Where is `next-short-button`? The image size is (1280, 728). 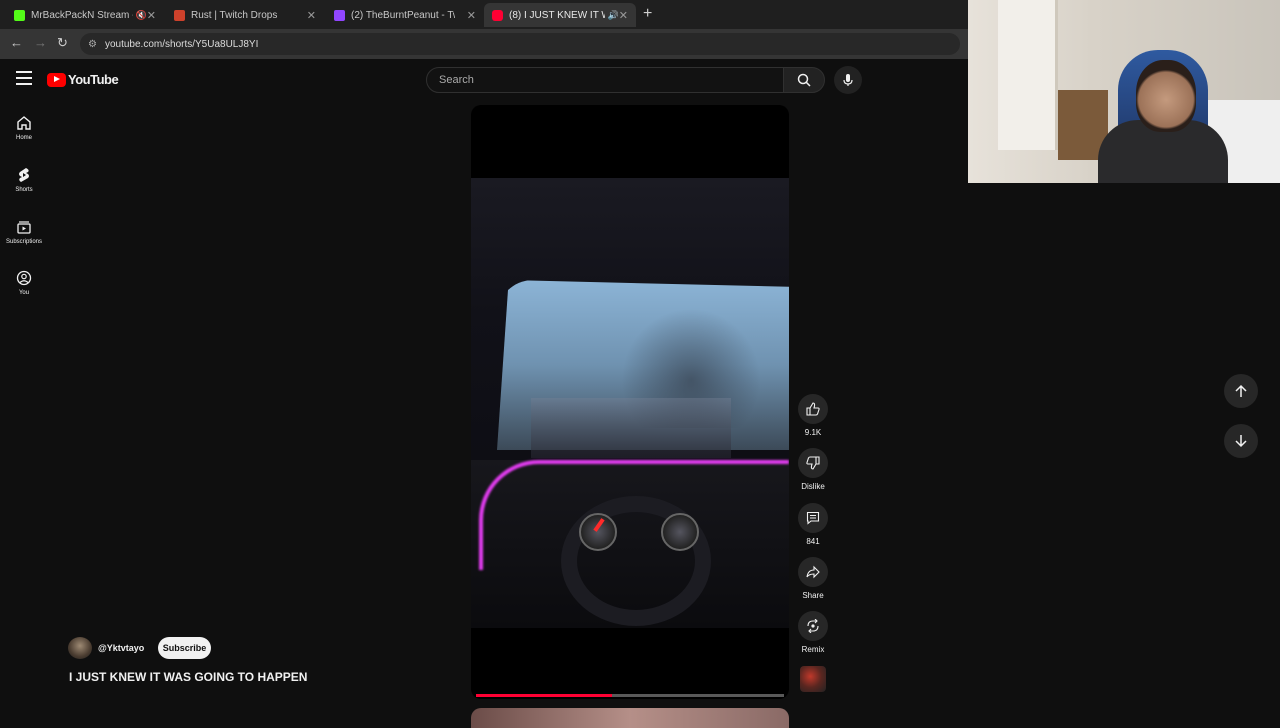
next-short-button is located at coordinates (1241, 441).